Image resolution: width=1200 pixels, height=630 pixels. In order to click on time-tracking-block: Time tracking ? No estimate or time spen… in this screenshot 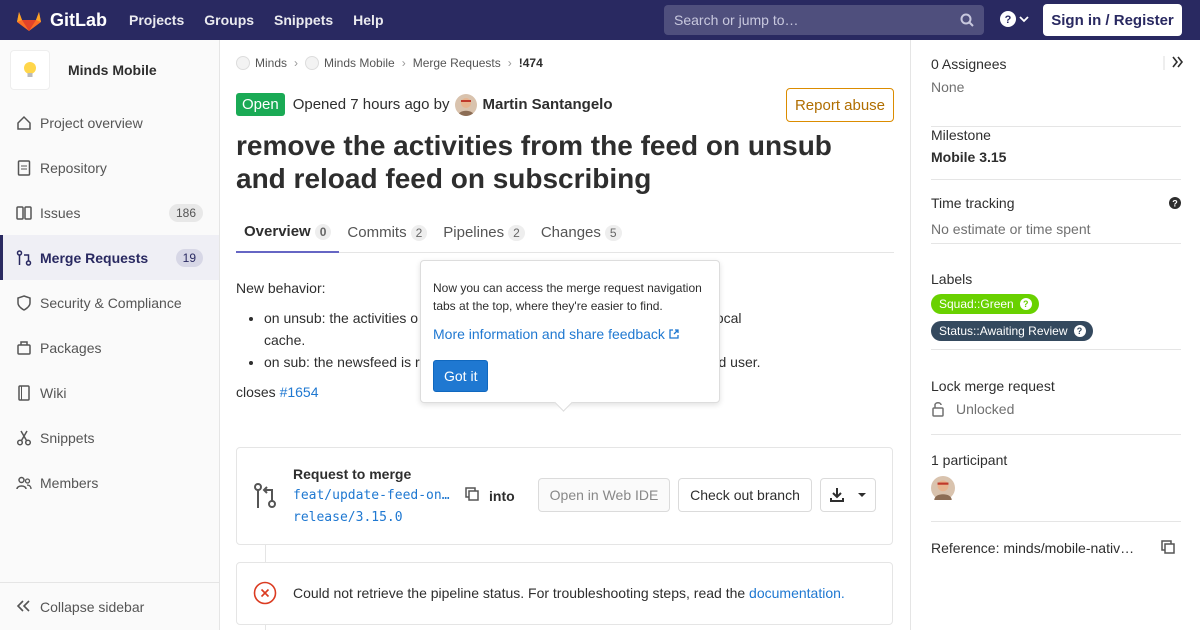, I will do `click(1056, 212)`.